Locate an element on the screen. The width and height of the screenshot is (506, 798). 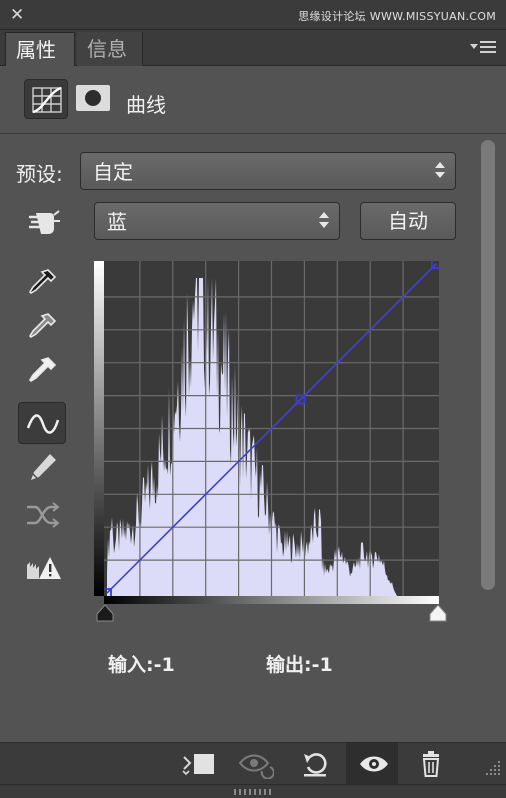
clipping-warning-icon is located at coordinates (42, 569).